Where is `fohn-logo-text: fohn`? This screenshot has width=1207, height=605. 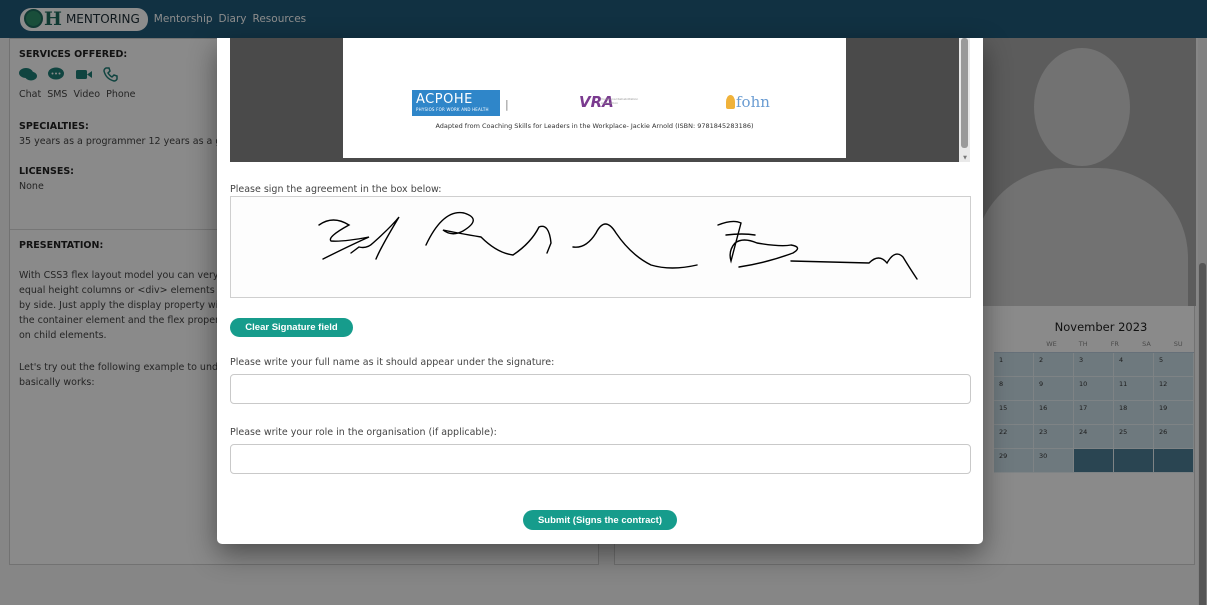 fohn-logo-text: fohn is located at coordinates (753, 102).